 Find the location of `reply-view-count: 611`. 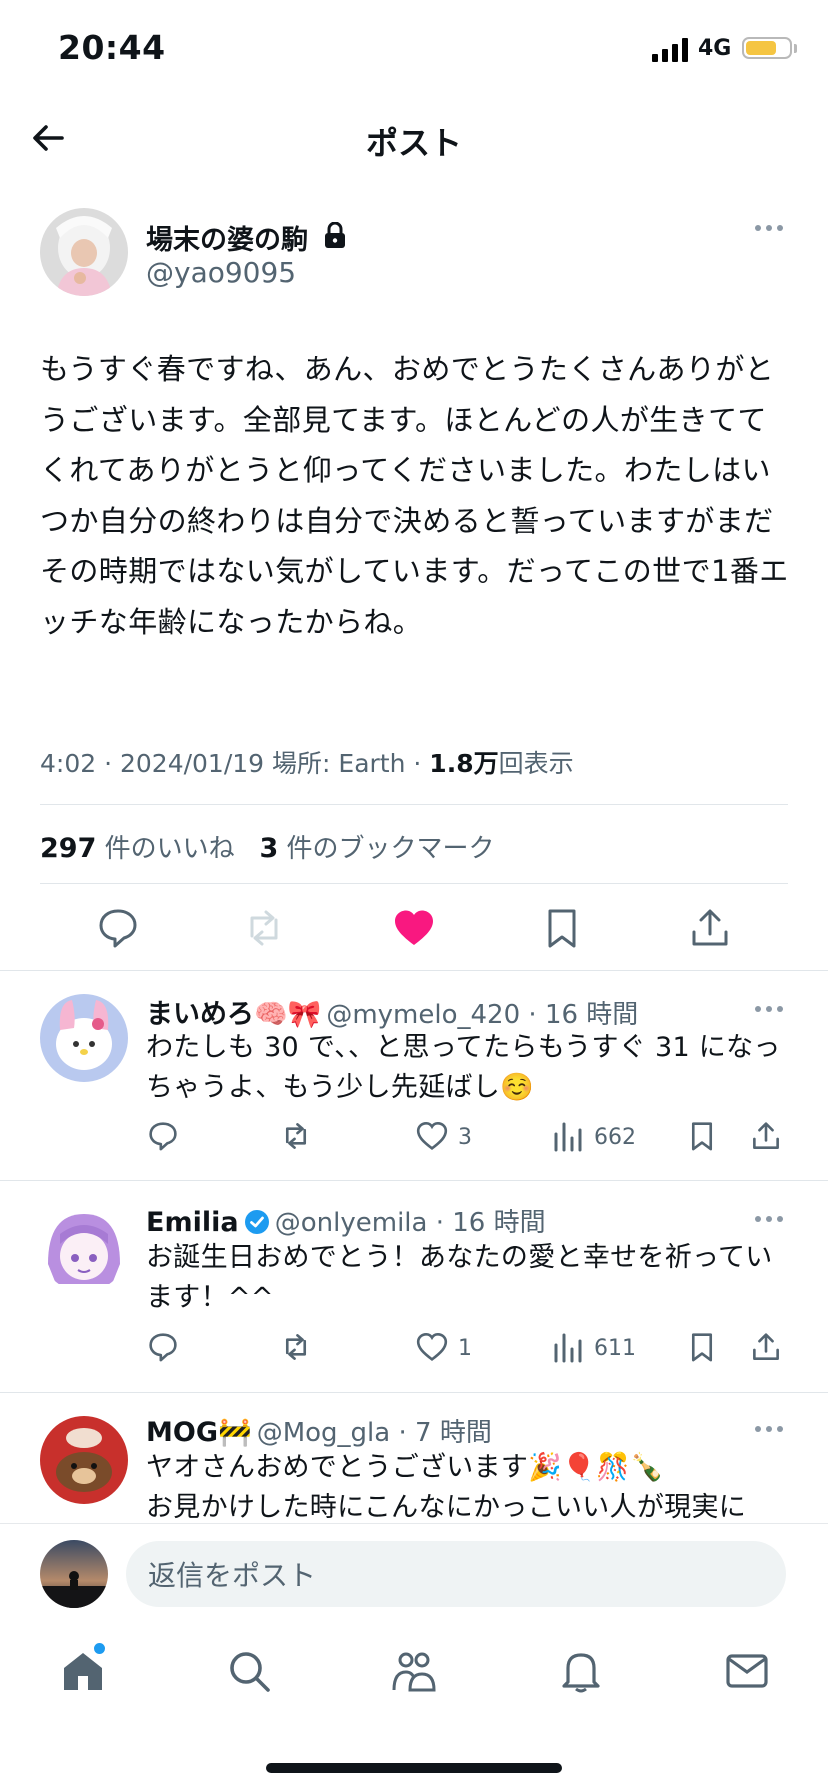

reply-view-count: 611 is located at coordinates (615, 1348).